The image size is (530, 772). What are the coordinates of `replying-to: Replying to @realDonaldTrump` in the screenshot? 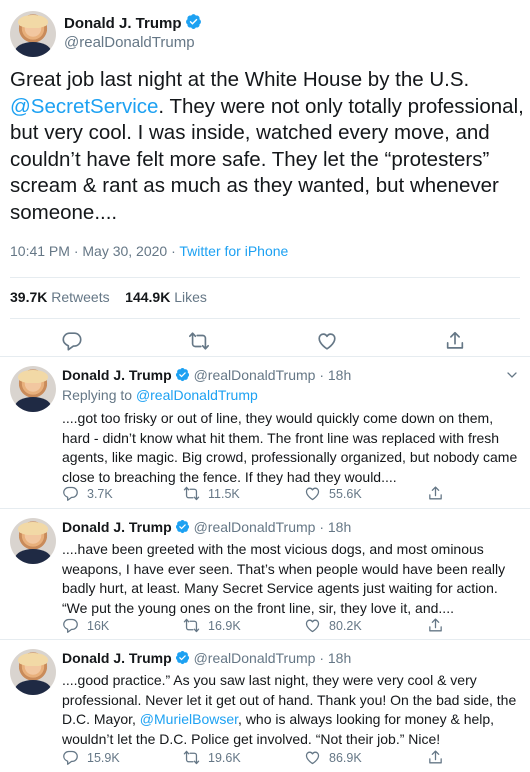 It's located at (160, 395).